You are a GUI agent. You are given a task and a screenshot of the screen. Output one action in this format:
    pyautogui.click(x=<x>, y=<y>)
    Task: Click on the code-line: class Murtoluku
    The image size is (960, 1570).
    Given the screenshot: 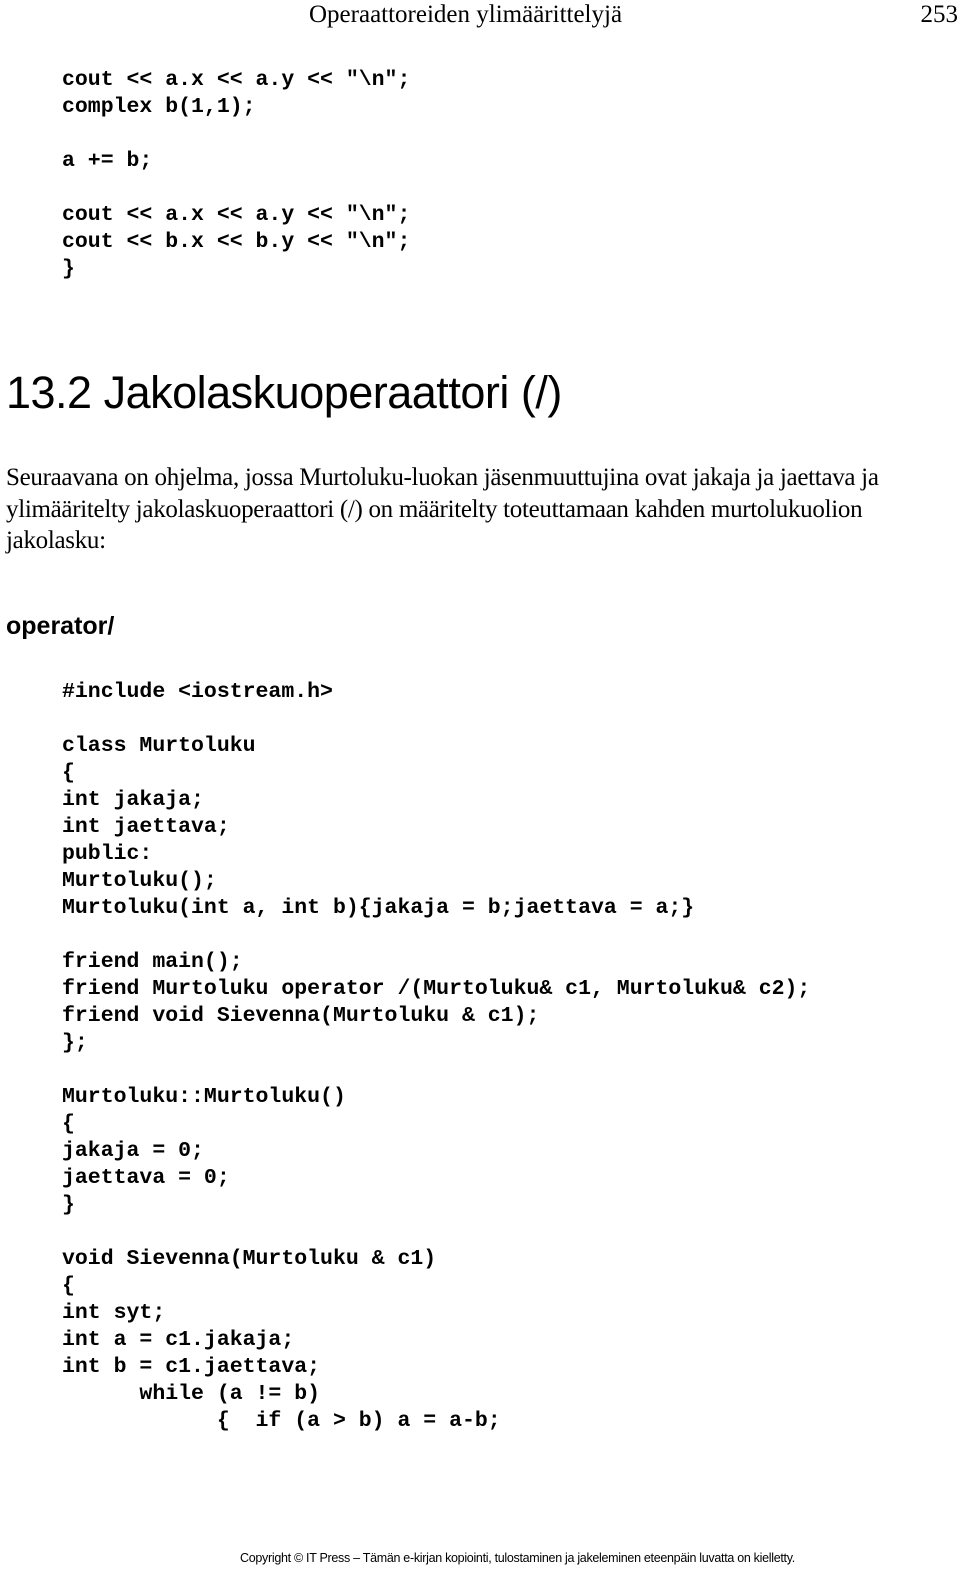 What is the action you would take?
    pyautogui.click(x=159, y=746)
    